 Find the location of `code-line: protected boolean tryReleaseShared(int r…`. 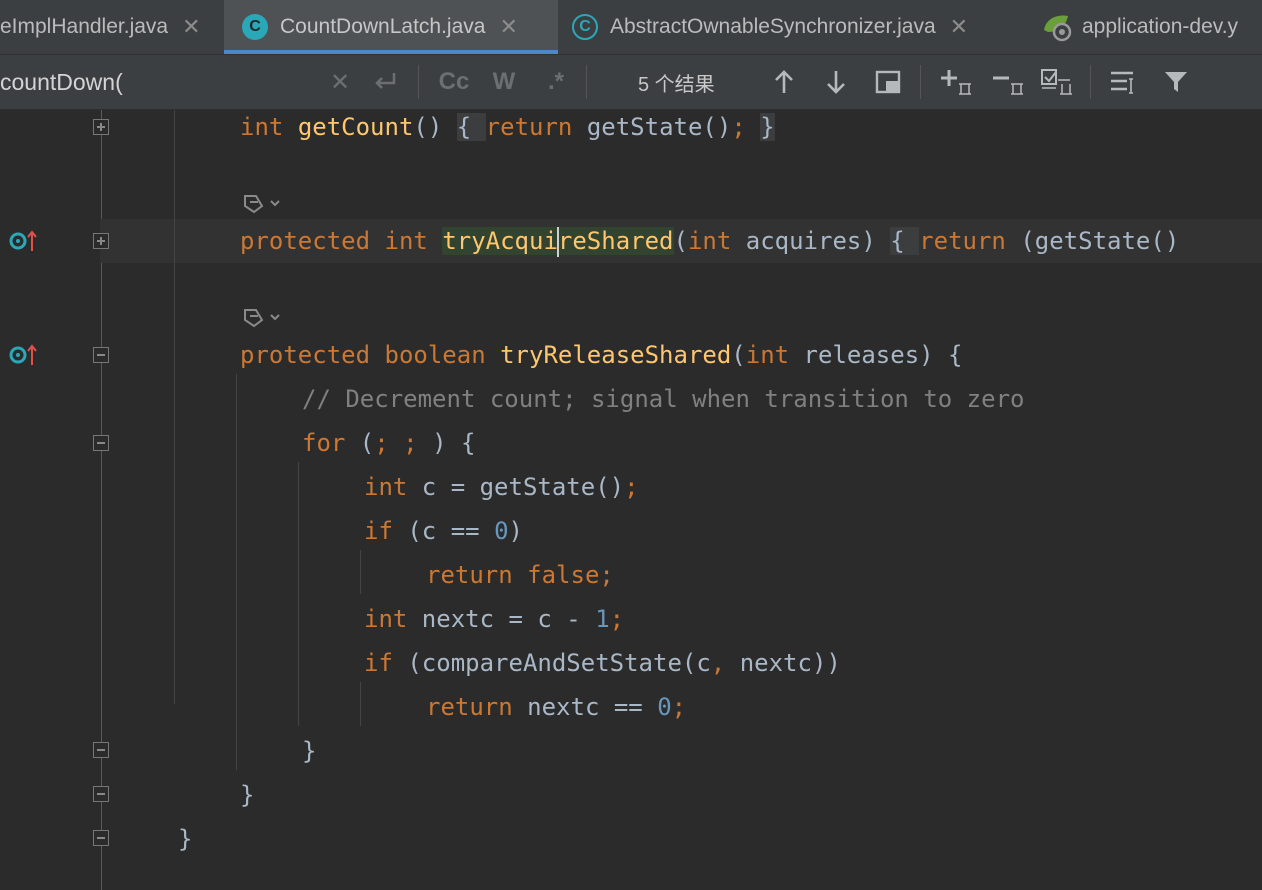

code-line: protected boolean tryReleaseShared(int r… is located at coordinates (601, 355).